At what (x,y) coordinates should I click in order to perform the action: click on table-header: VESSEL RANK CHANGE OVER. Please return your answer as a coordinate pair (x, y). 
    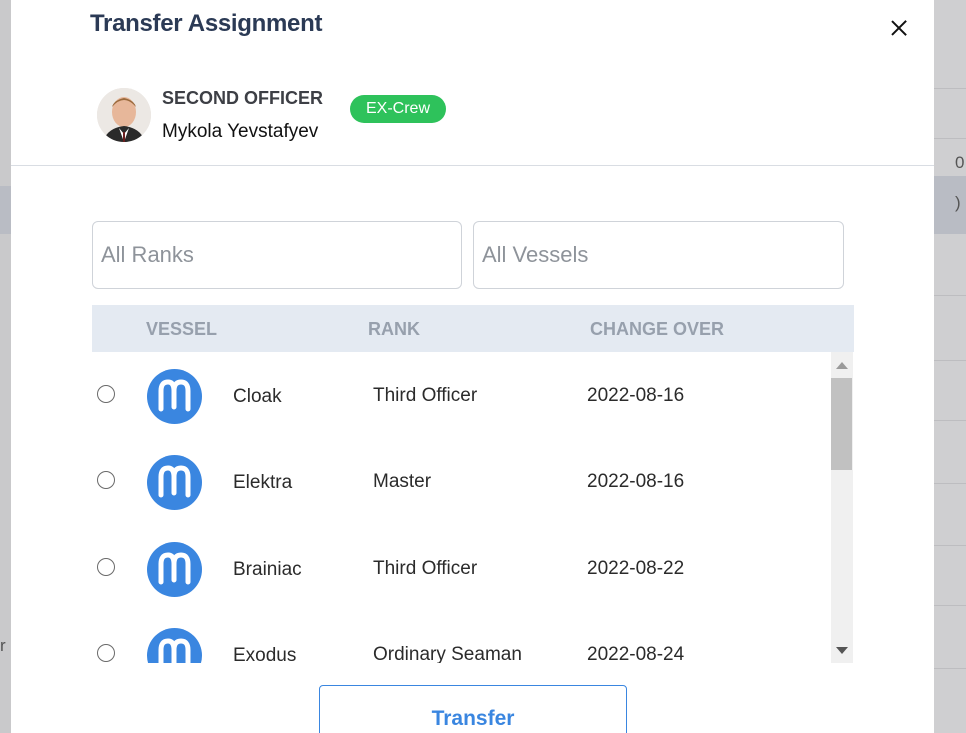
    Looking at the image, I should click on (473, 328).